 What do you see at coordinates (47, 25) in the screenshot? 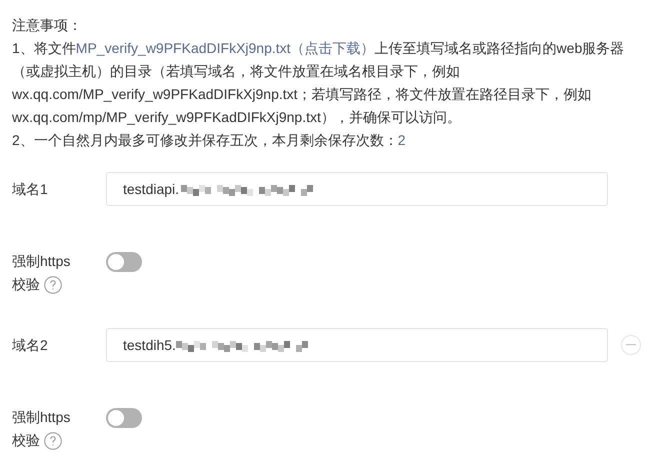
I see `notes-title: 注意事项：` at bounding box center [47, 25].